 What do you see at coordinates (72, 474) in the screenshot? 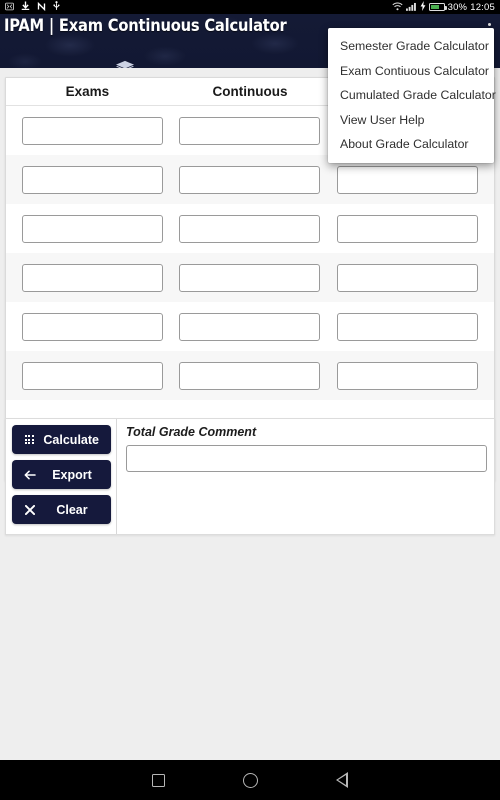
I see `export-button-label: Export` at bounding box center [72, 474].